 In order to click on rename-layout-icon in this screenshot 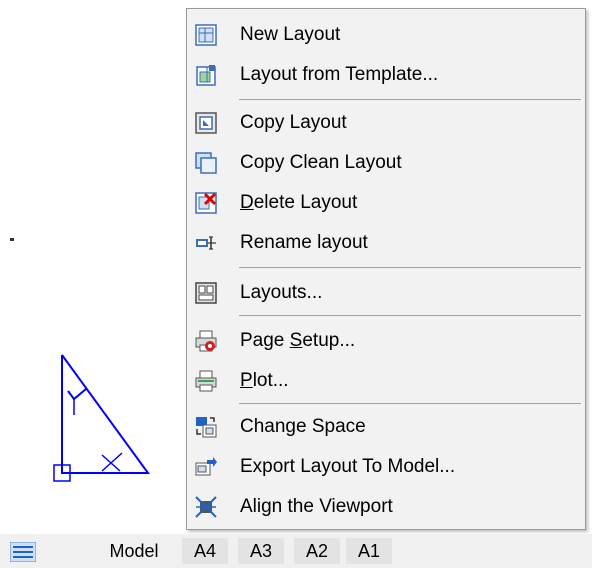, I will do `click(206, 243)`.